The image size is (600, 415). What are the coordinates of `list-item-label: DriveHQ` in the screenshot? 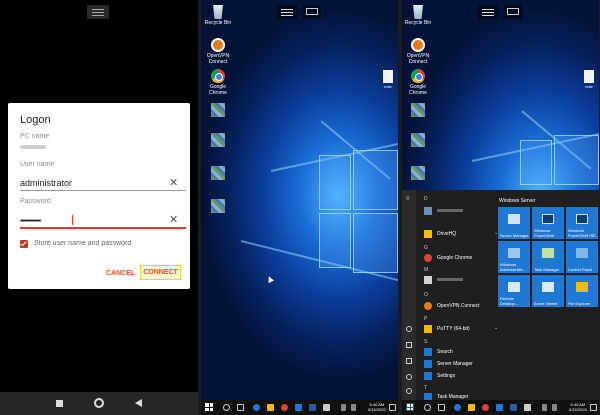 It's located at (447, 234).